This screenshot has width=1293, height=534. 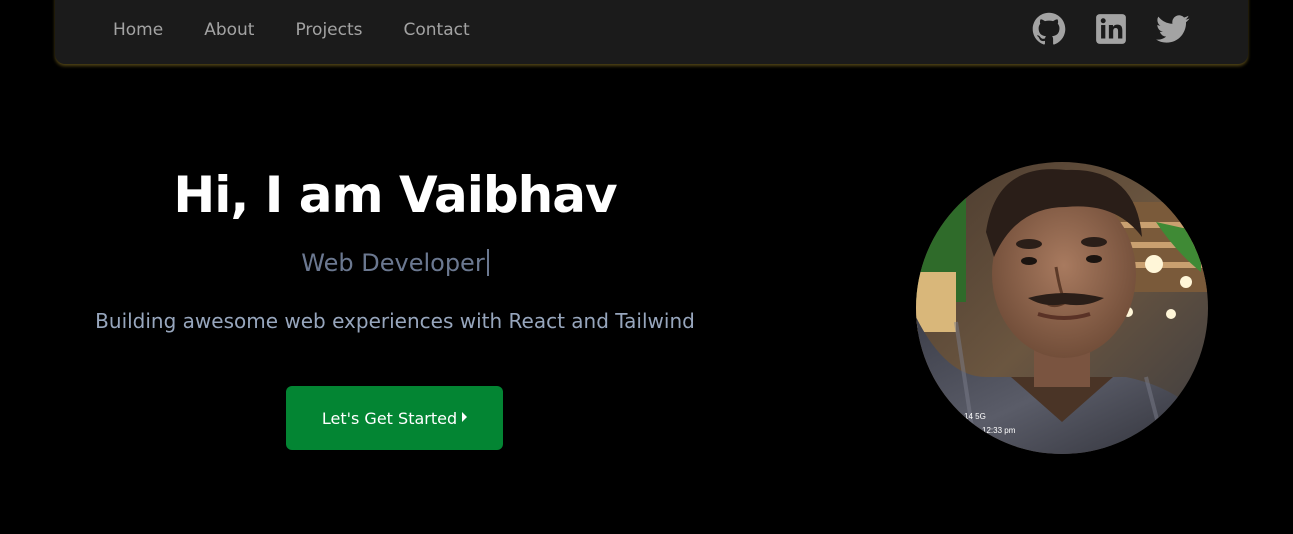 I want to click on get-started-button: Let's Get Started, so click(x=394, y=418).